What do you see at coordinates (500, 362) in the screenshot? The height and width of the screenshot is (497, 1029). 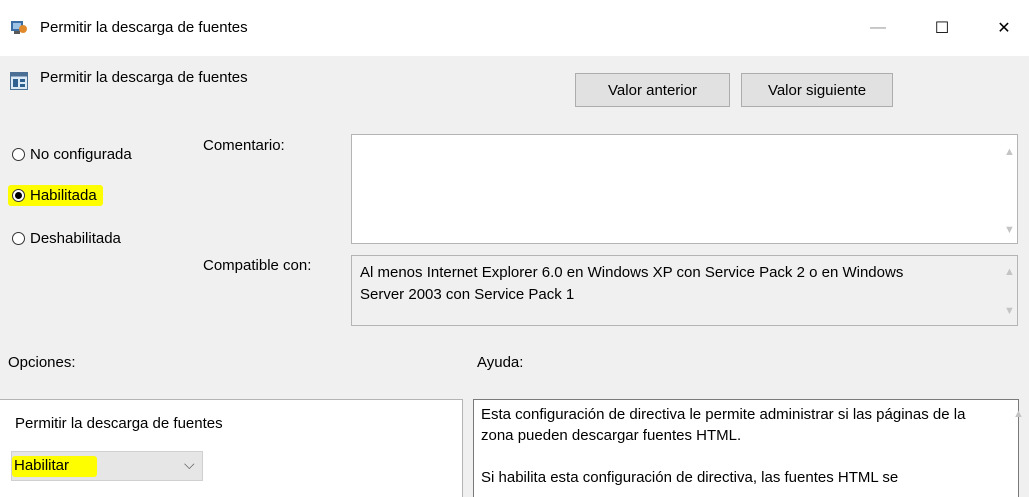 I see `help-label: Ayuda:` at bounding box center [500, 362].